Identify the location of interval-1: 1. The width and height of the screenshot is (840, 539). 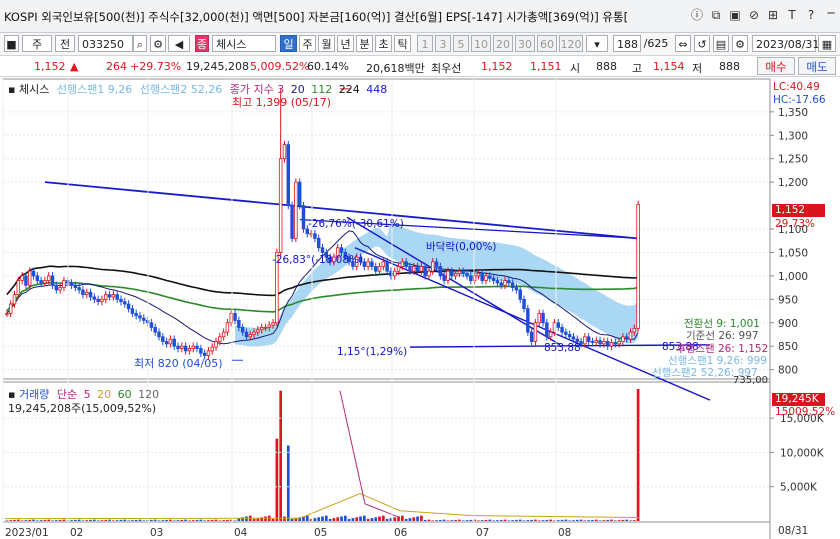
(425, 43).